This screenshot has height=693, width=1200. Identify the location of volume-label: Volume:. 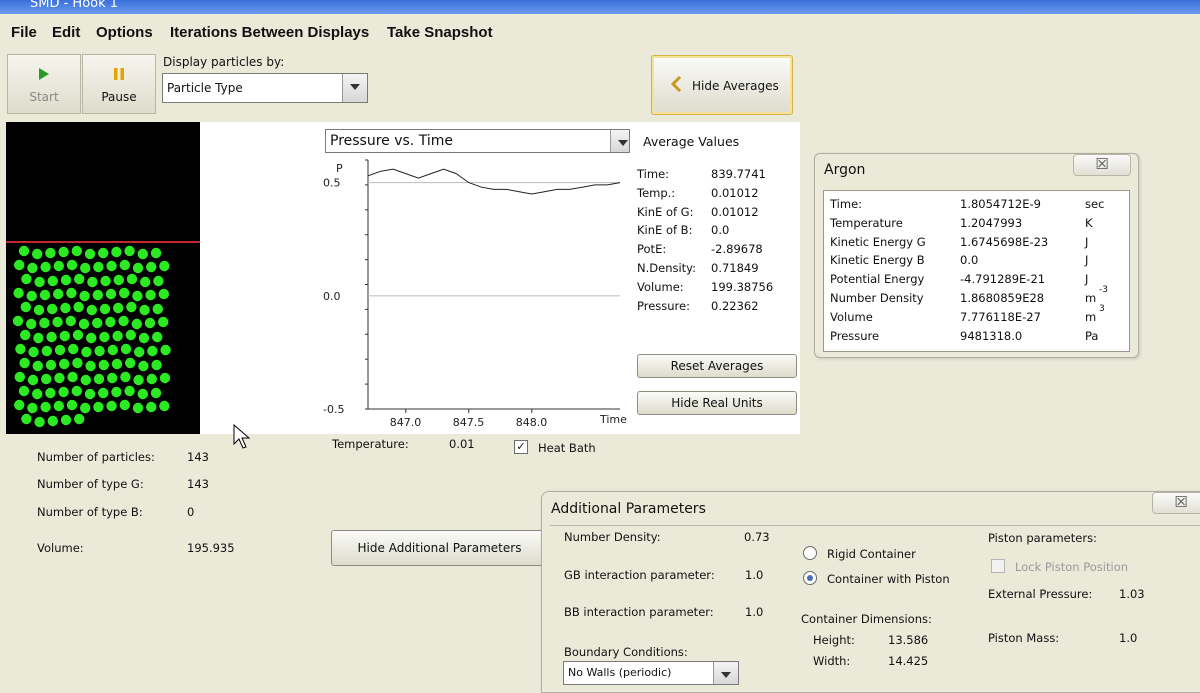
(60, 548).